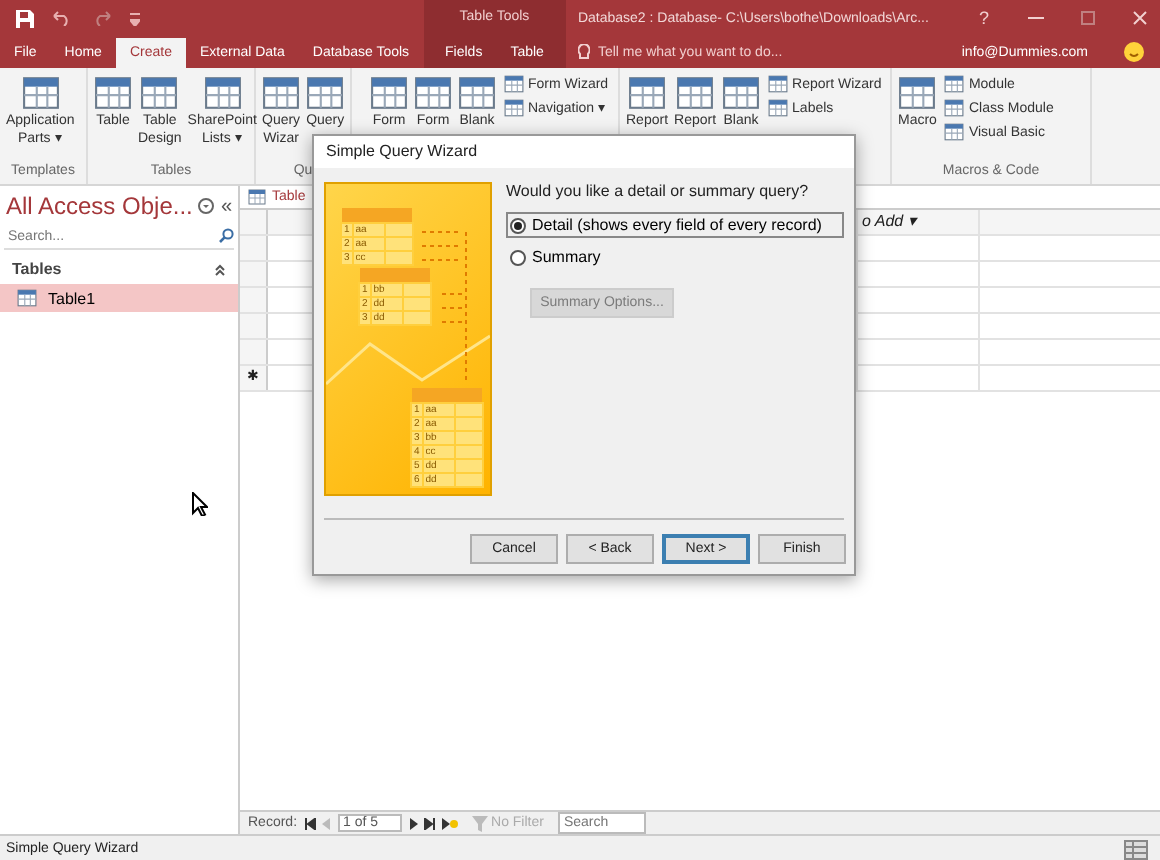 Image resolution: width=1160 pixels, height=860 pixels. What do you see at coordinates (887, 221) in the screenshot?
I see `column-header: o Add ▾` at bounding box center [887, 221].